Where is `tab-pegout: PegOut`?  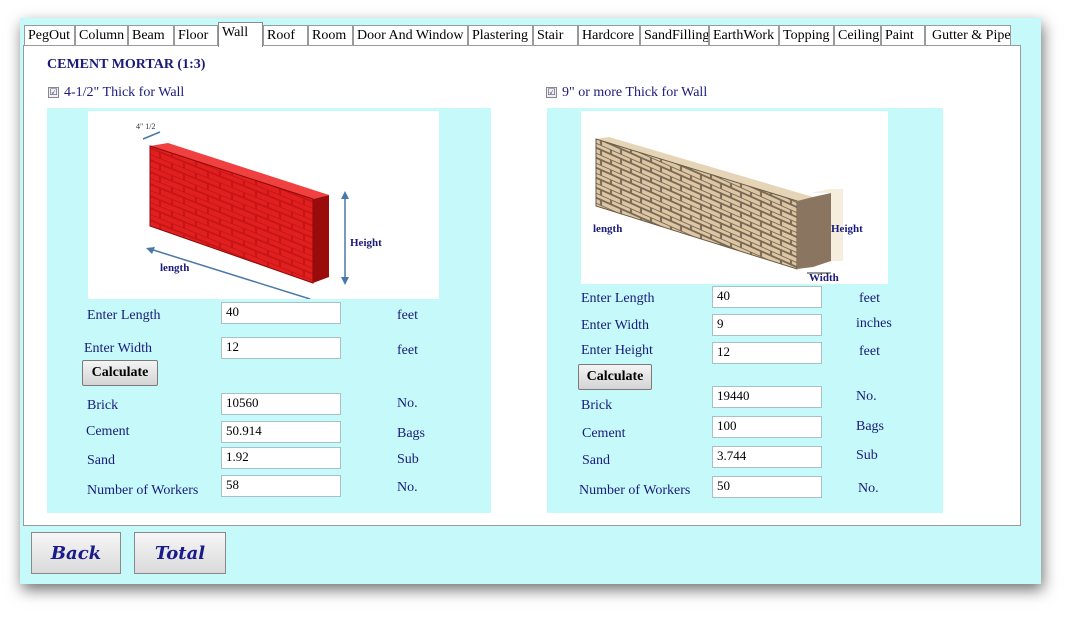
tab-pegout: PegOut is located at coordinates (49, 35).